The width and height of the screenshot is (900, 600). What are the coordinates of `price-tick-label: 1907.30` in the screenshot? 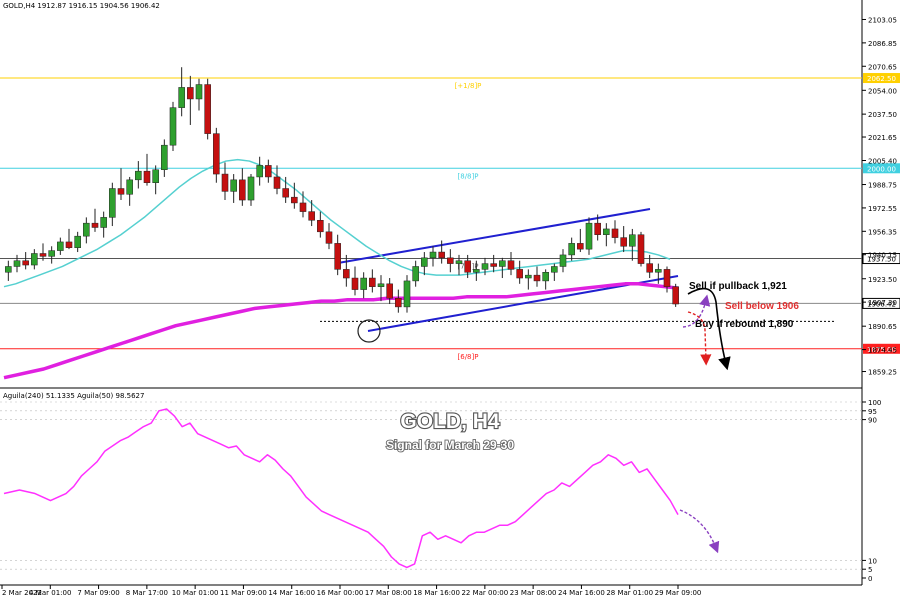 It's located at (882, 303).